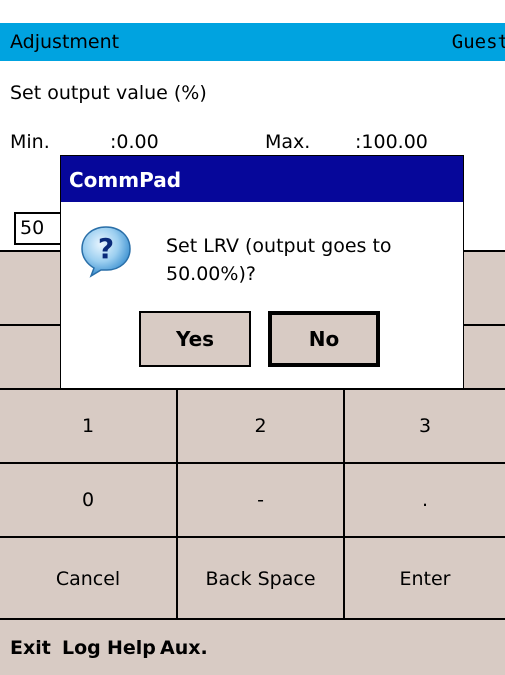 The image size is (505, 675). What do you see at coordinates (252, 646) in the screenshot?
I see `menu-bar: Exit Log Help Aux.` at bounding box center [252, 646].